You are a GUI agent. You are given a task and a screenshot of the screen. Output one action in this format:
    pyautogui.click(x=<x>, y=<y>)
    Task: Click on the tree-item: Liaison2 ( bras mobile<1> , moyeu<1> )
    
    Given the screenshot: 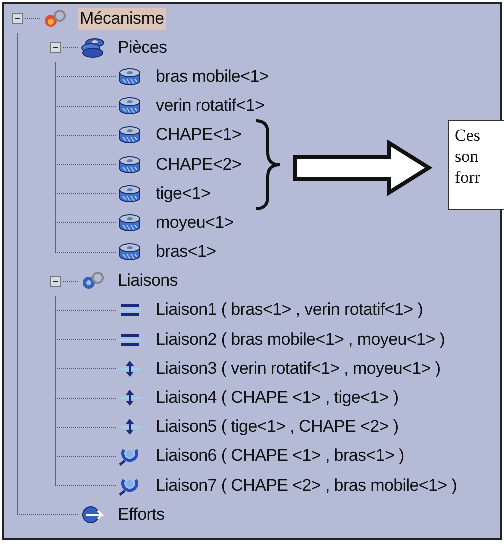 What is the action you would take?
    pyautogui.click(x=301, y=339)
    